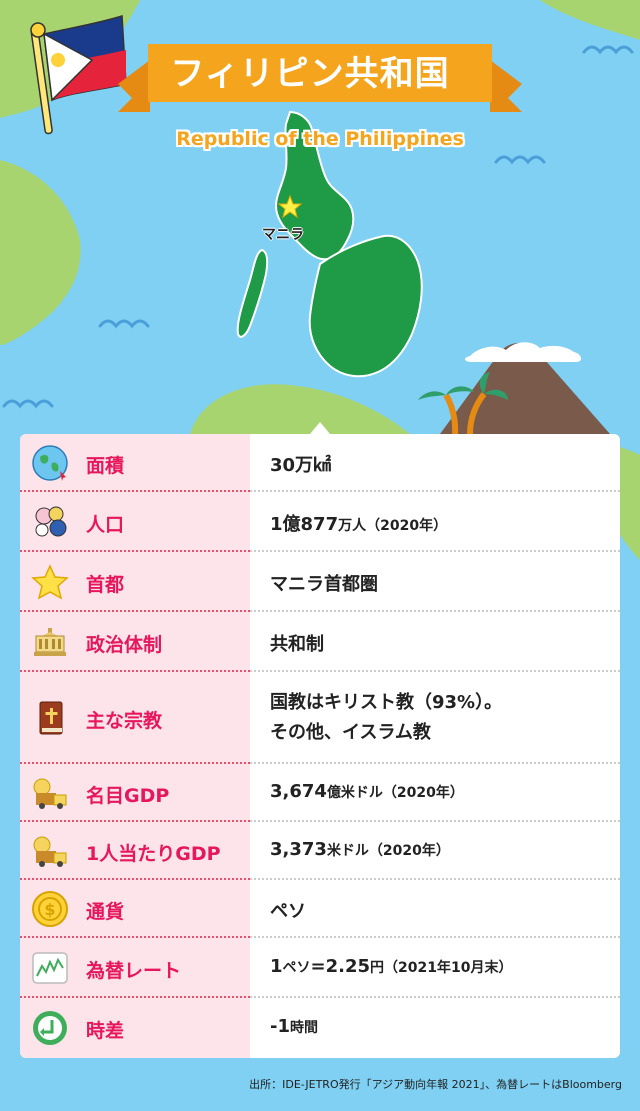 The image size is (640, 1111). What do you see at coordinates (50, 582) in the screenshot?
I see `star-icon` at bounding box center [50, 582].